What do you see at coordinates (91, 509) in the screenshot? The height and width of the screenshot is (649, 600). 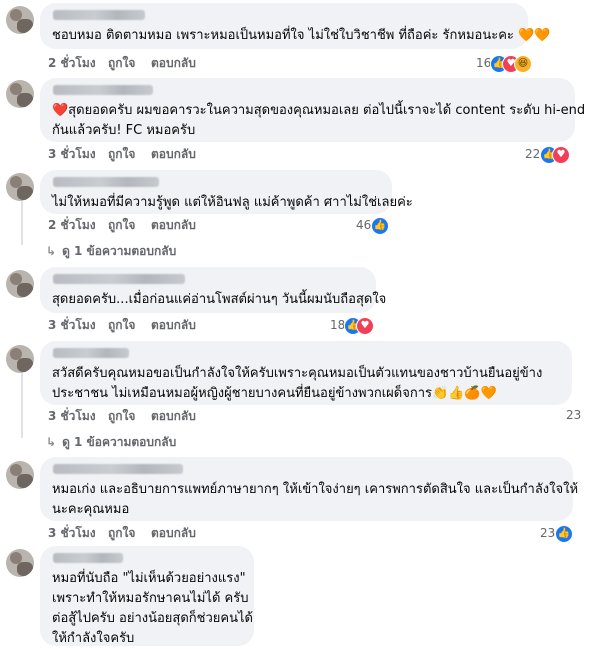 I see `comment-text: นะคะคุณหมอ` at bounding box center [91, 509].